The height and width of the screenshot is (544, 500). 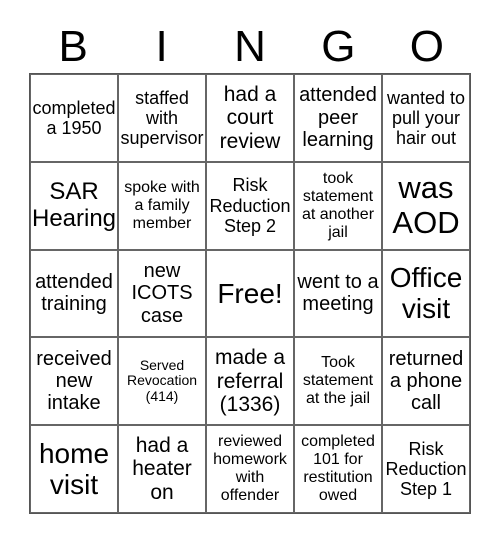 I want to click on cell-text: Risk Reduction Step 2, so click(x=250, y=205).